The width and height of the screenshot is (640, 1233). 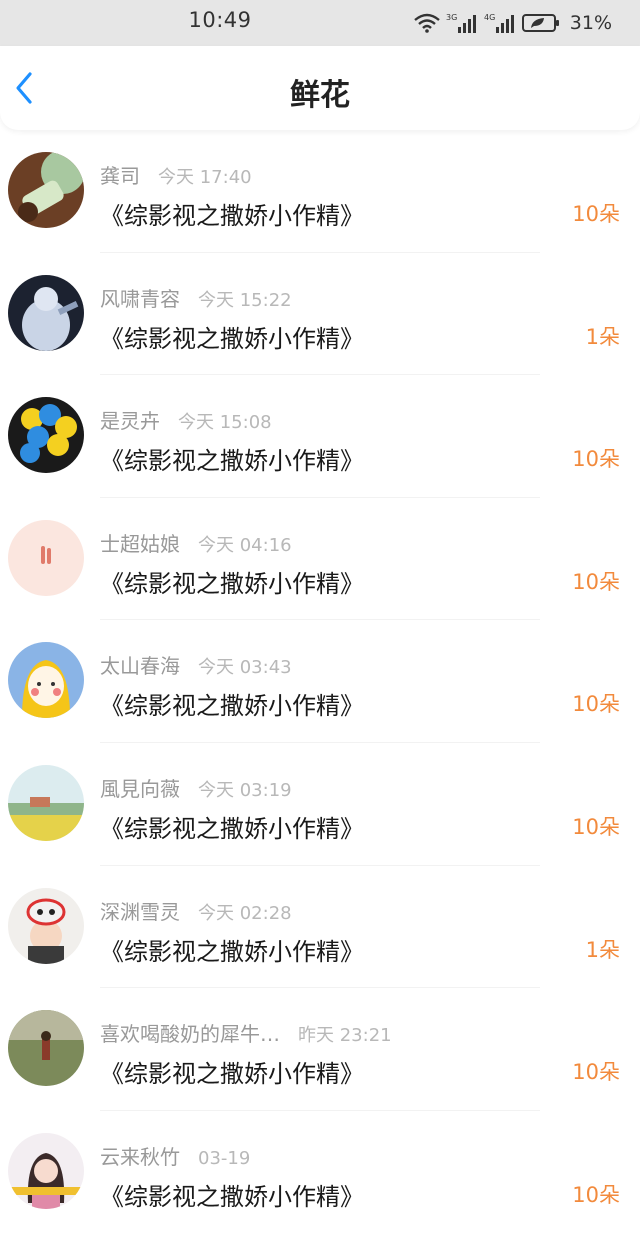 What do you see at coordinates (220, 20) in the screenshot?
I see `status-time: 10:49` at bounding box center [220, 20].